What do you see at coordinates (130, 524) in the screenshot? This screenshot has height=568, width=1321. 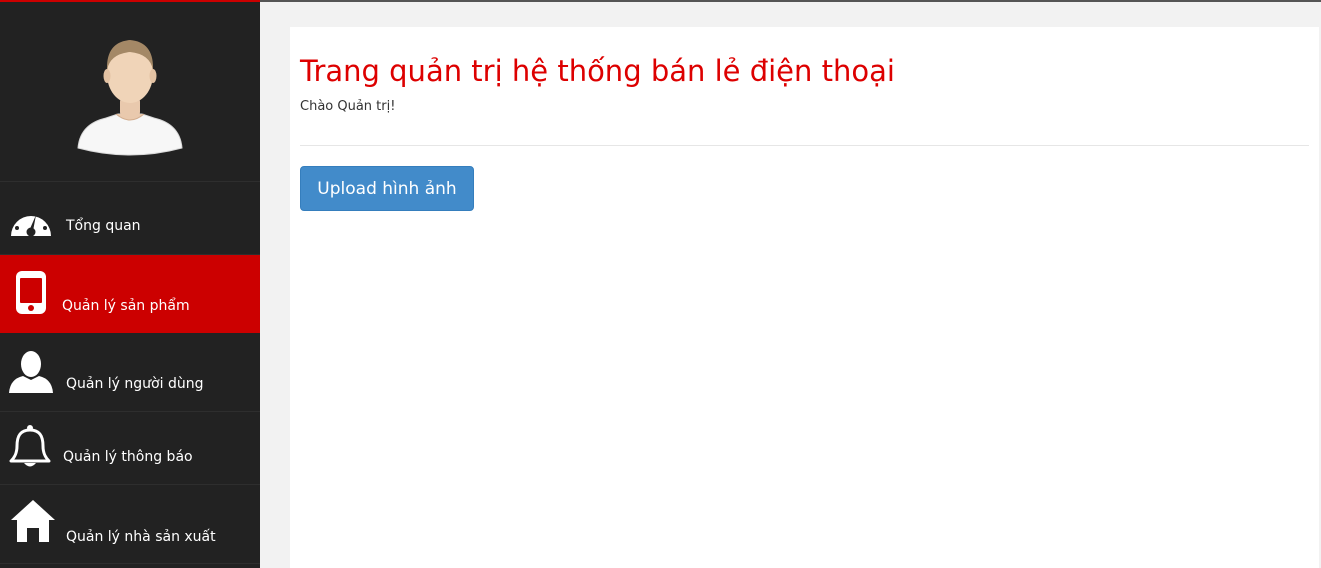 I see `sidebar-item-manufacturers: Quản lý nhà sản xuất` at bounding box center [130, 524].